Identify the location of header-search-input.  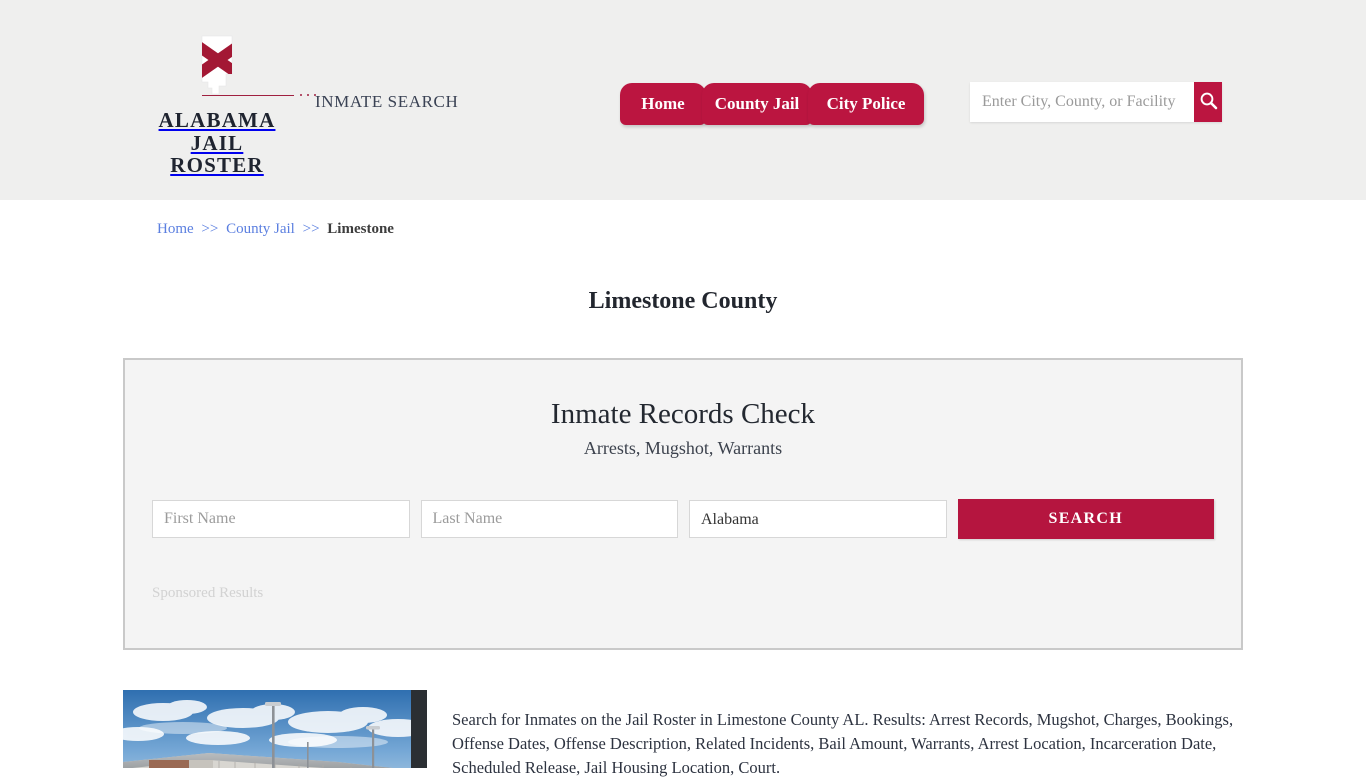
(1082, 102).